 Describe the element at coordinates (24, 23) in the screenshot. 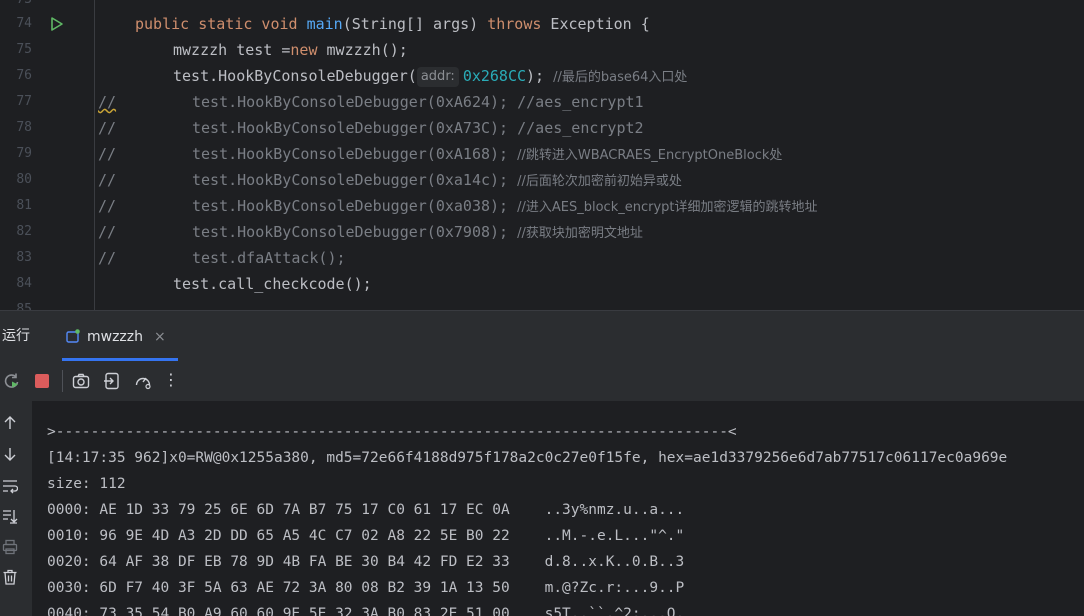

I see `line-number: 74` at that location.